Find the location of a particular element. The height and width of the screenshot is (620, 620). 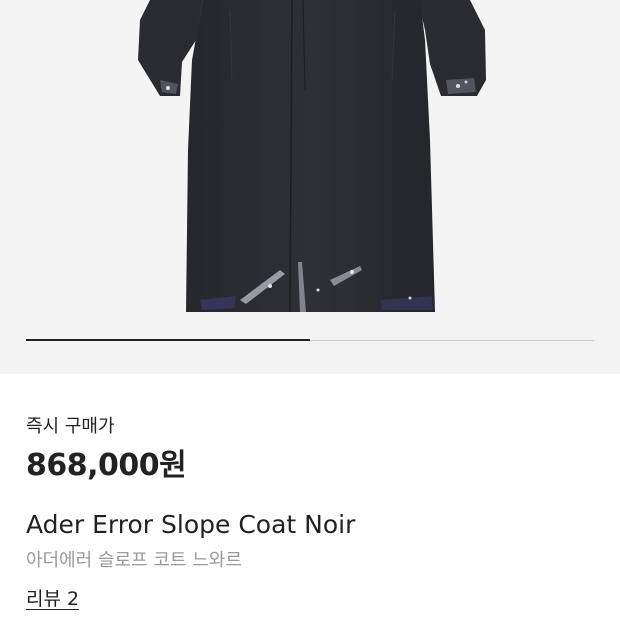

carousel-progress-track is located at coordinates (310, 340).